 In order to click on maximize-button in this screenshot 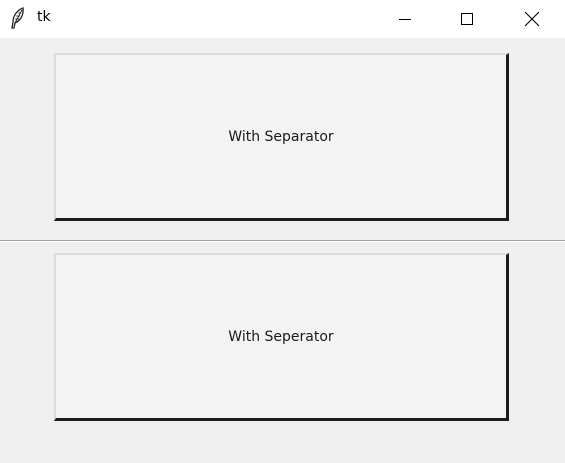, I will do `click(467, 19)`.